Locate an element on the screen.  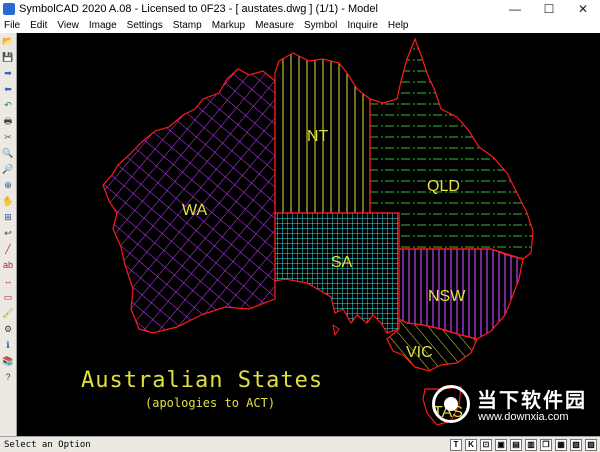
state-sa-region is located at coordinates (337, 273).